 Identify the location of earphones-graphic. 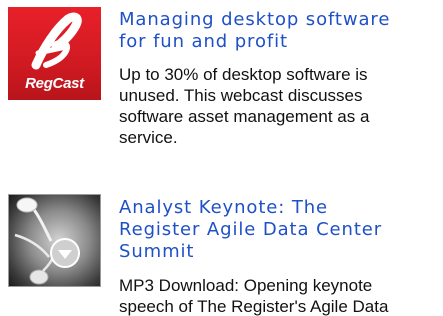
(47, 241).